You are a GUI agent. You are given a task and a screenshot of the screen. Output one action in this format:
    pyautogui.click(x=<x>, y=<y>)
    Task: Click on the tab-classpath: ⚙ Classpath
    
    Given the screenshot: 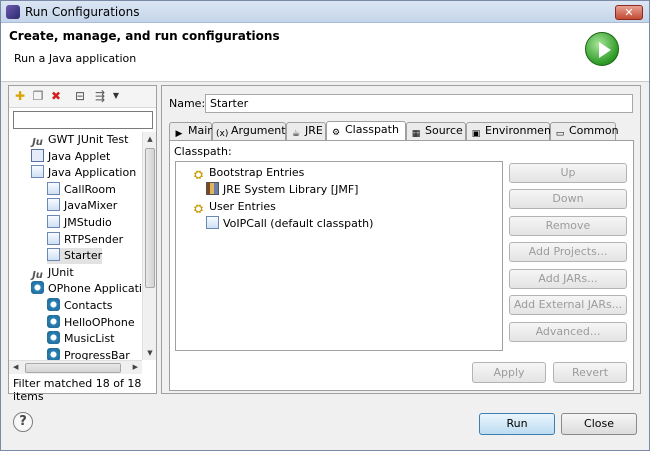 What is the action you would take?
    pyautogui.click(x=366, y=131)
    